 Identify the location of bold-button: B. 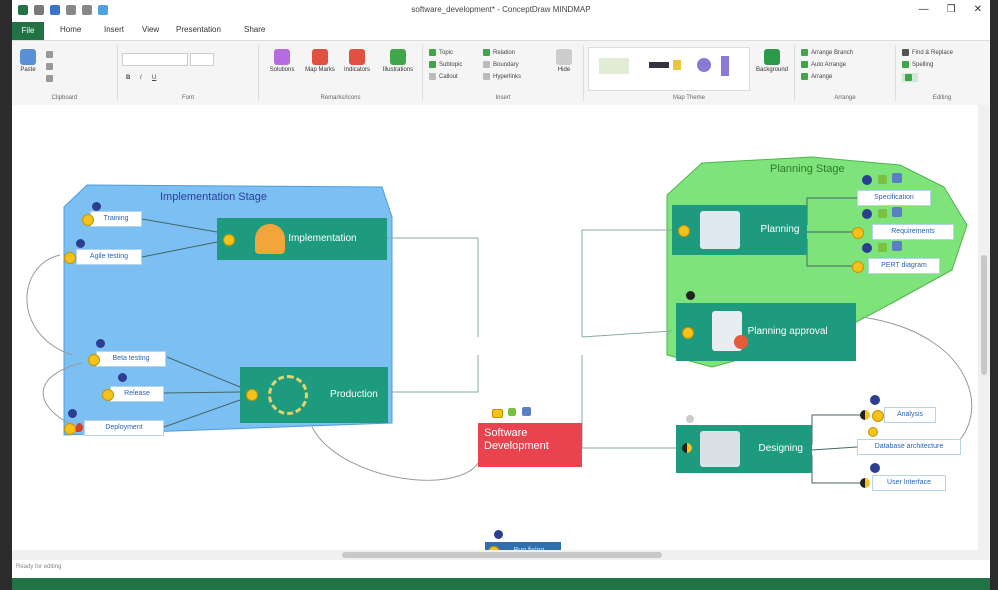
(128, 78).